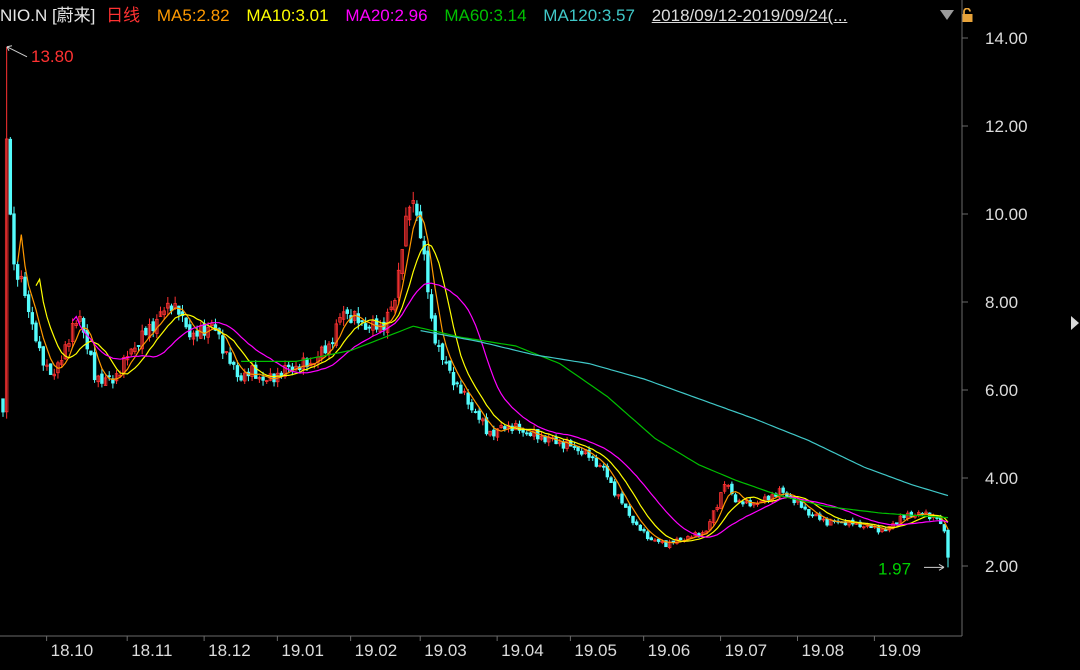 The width and height of the screenshot is (1080, 670). What do you see at coordinates (1006, 214) in the screenshot?
I see `y-tick-label: 10.00` at bounding box center [1006, 214].